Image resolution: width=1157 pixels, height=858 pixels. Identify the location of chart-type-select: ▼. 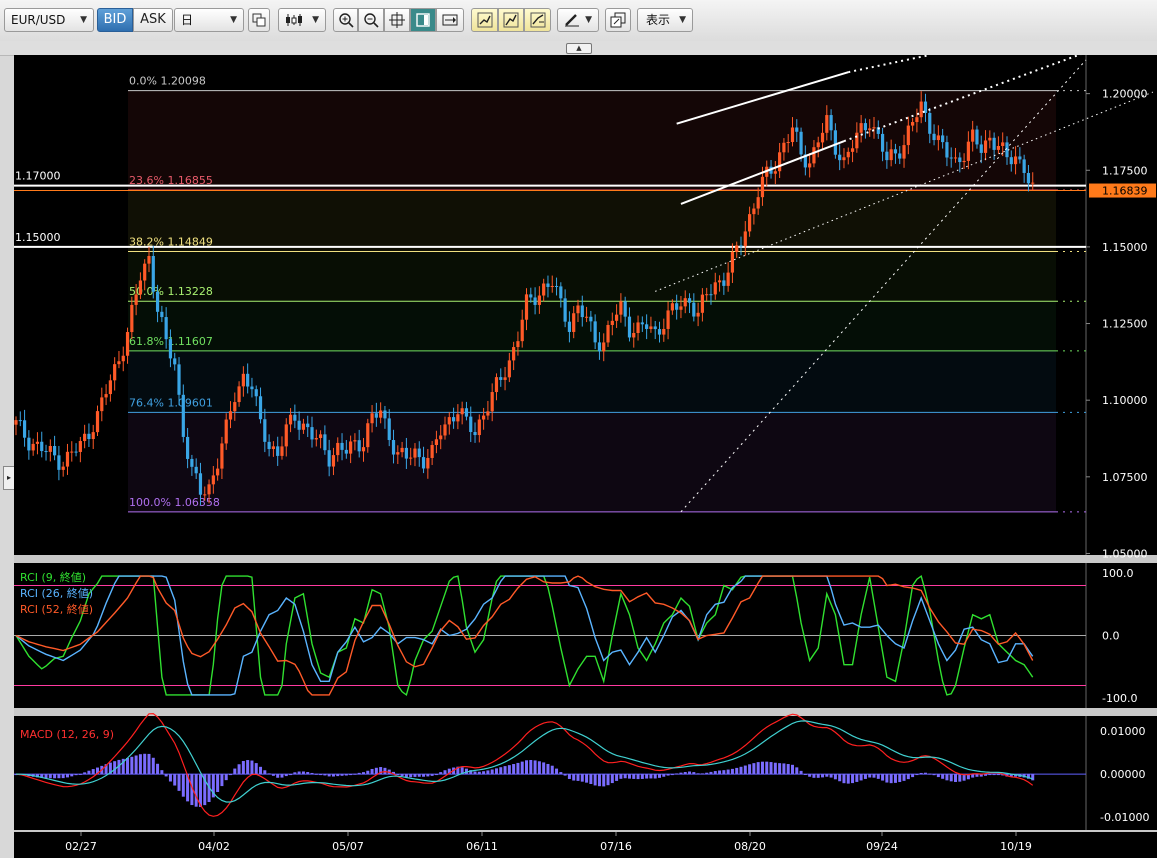
(302, 20).